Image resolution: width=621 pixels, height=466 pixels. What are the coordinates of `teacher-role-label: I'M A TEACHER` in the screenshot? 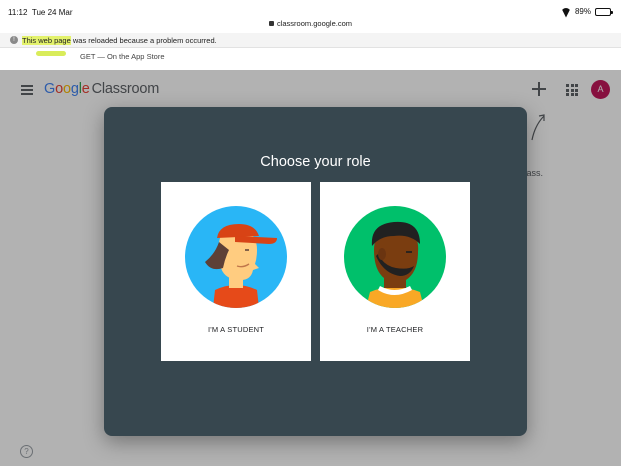 It's located at (395, 329).